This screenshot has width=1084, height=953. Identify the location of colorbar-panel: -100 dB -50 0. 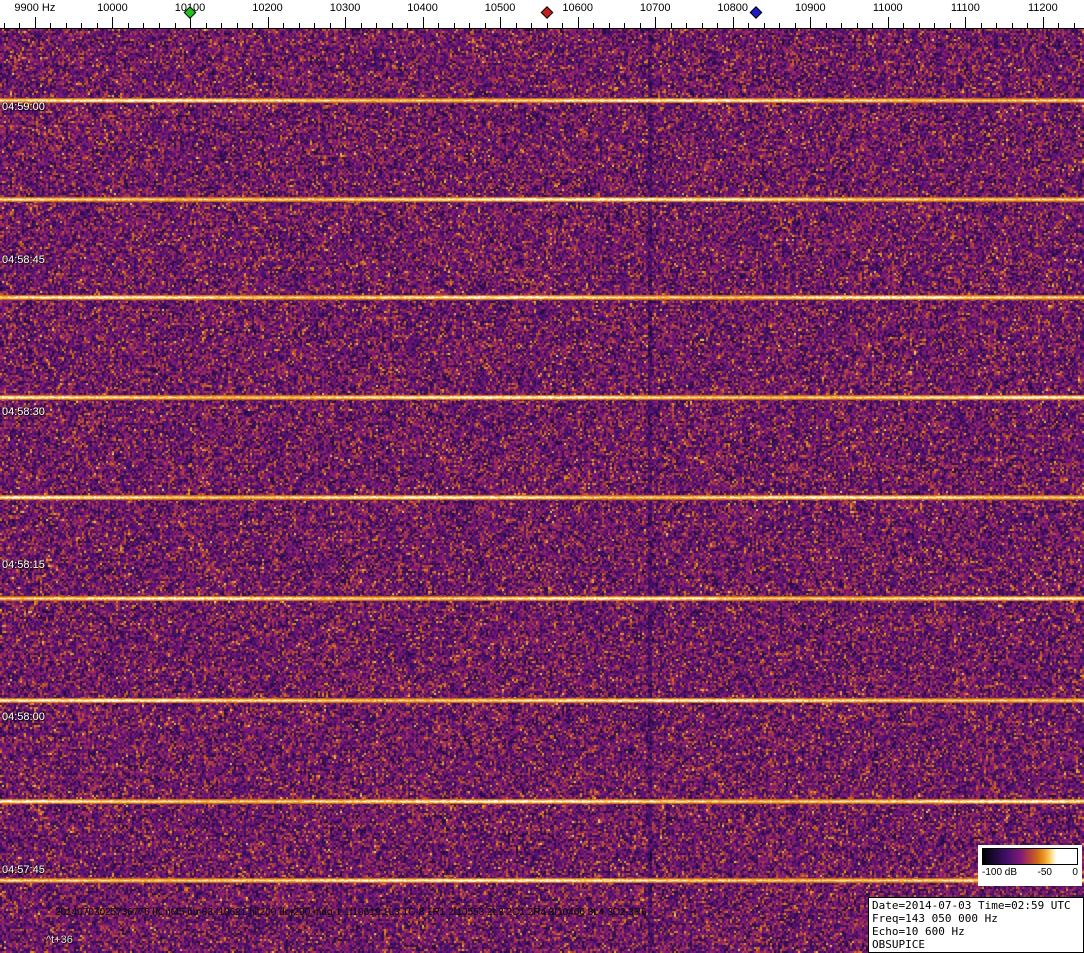
(1030, 865).